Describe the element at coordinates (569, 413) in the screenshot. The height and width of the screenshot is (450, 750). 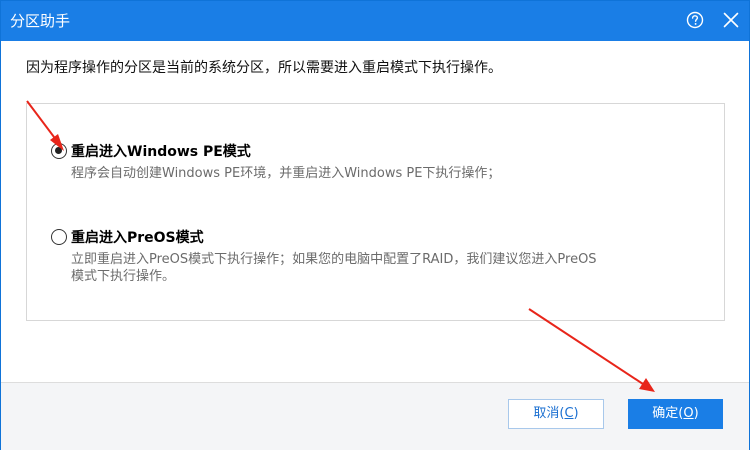
I see `cancel-accel-key: C` at that location.